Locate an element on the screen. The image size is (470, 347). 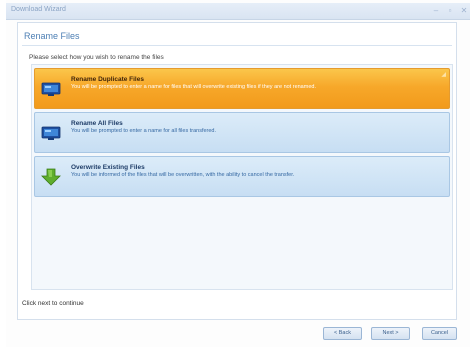
back-button: < Back is located at coordinates (342, 333).